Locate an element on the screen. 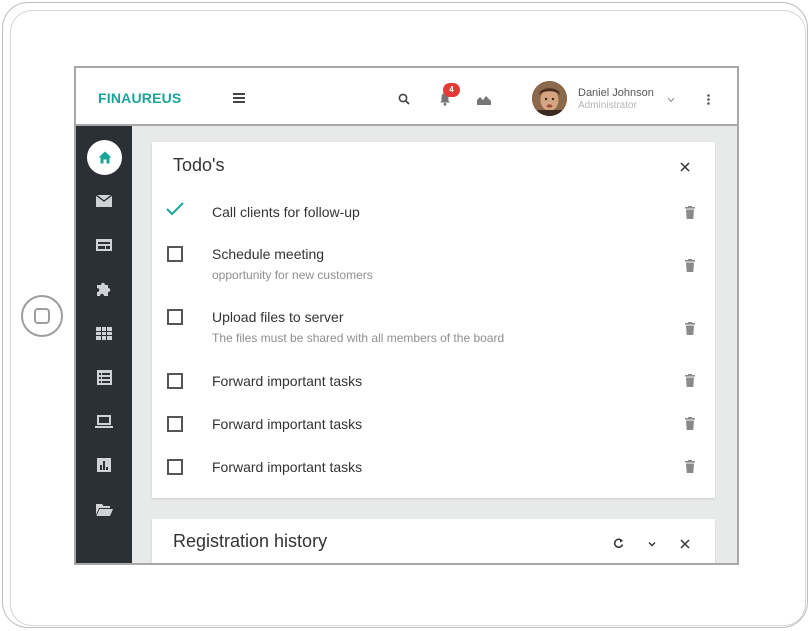 The width and height of the screenshot is (812, 631). home-button-icon is located at coordinates (42, 316).